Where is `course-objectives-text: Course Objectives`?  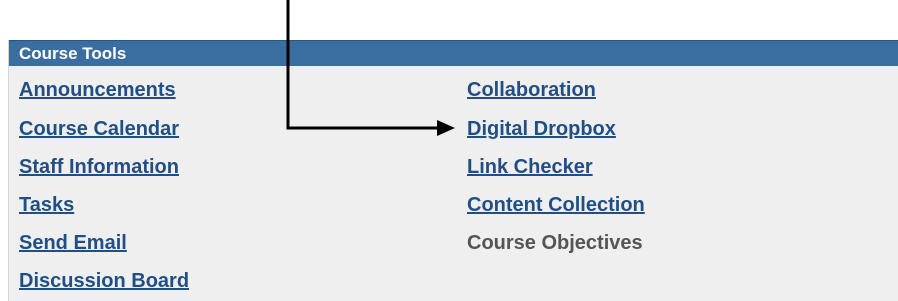 course-objectives-text: Course Objectives is located at coordinates (555, 243).